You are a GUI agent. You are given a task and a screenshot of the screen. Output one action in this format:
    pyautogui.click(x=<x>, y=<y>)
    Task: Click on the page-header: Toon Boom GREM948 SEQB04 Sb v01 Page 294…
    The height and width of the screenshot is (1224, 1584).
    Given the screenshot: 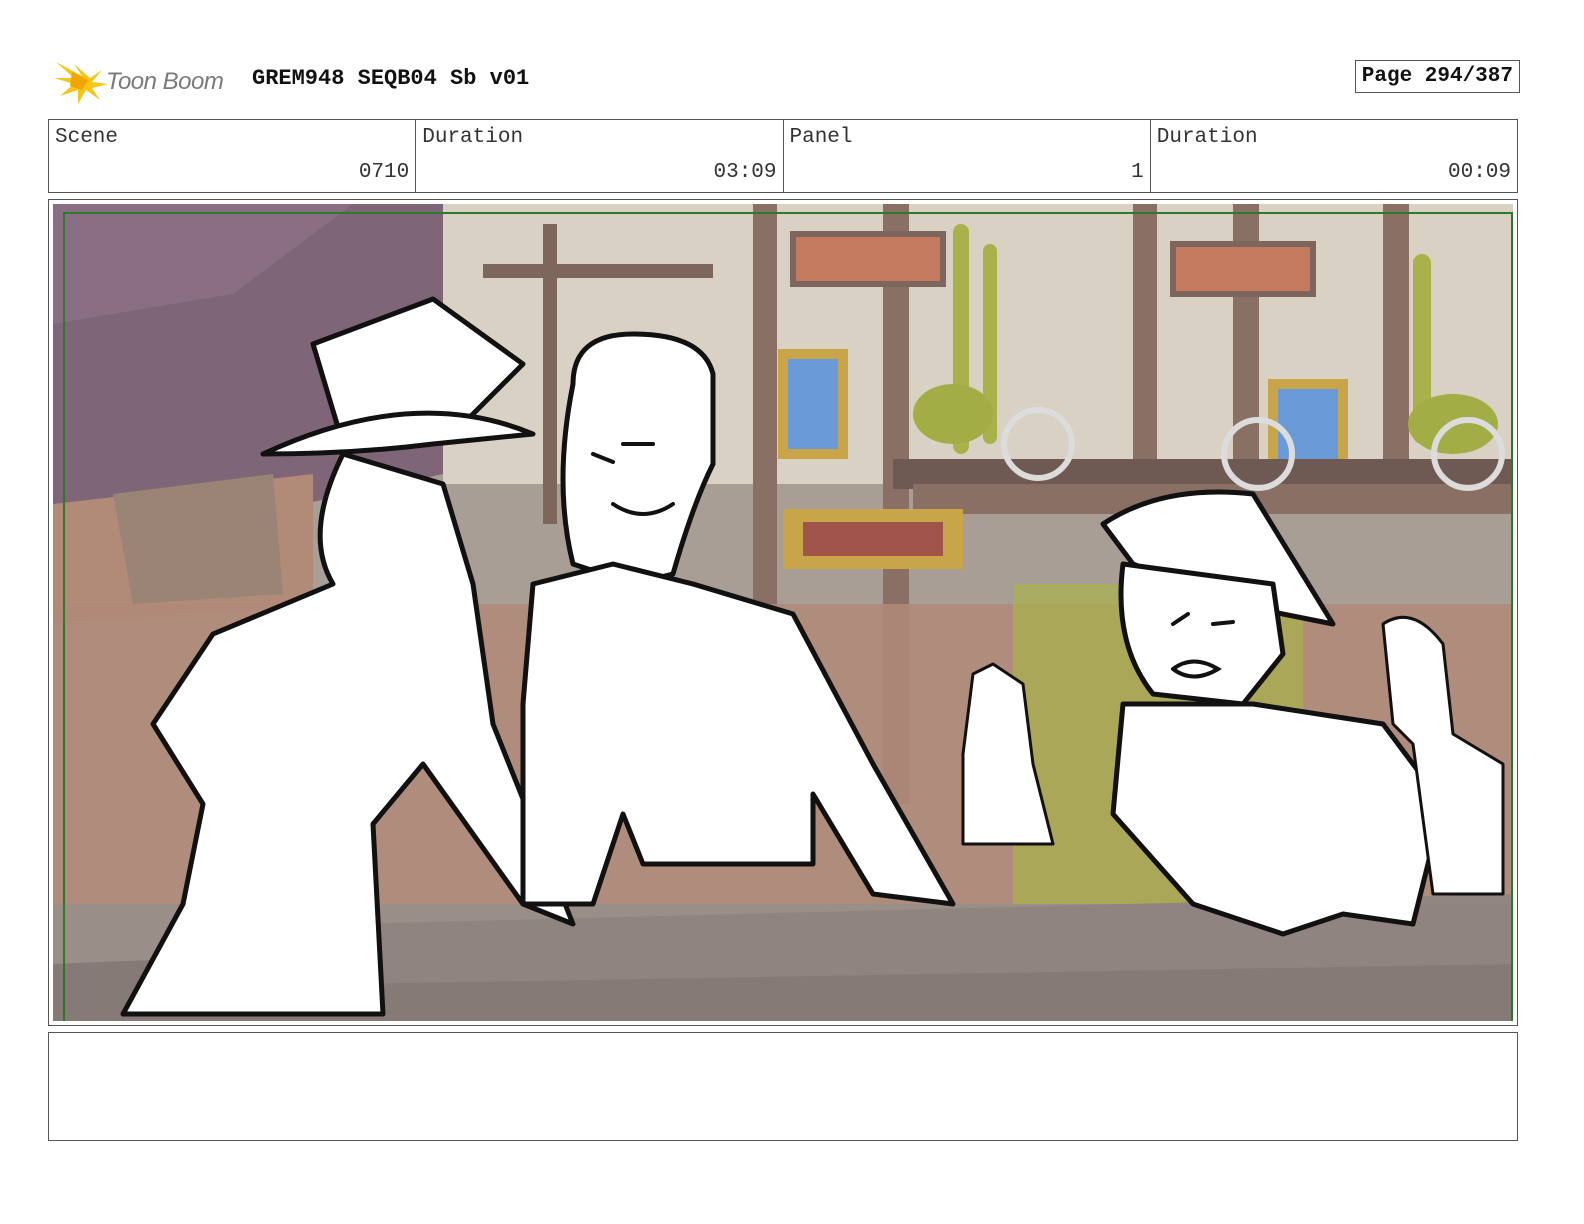 What is the action you would take?
    pyautogui.click(x=784, y=80)
    